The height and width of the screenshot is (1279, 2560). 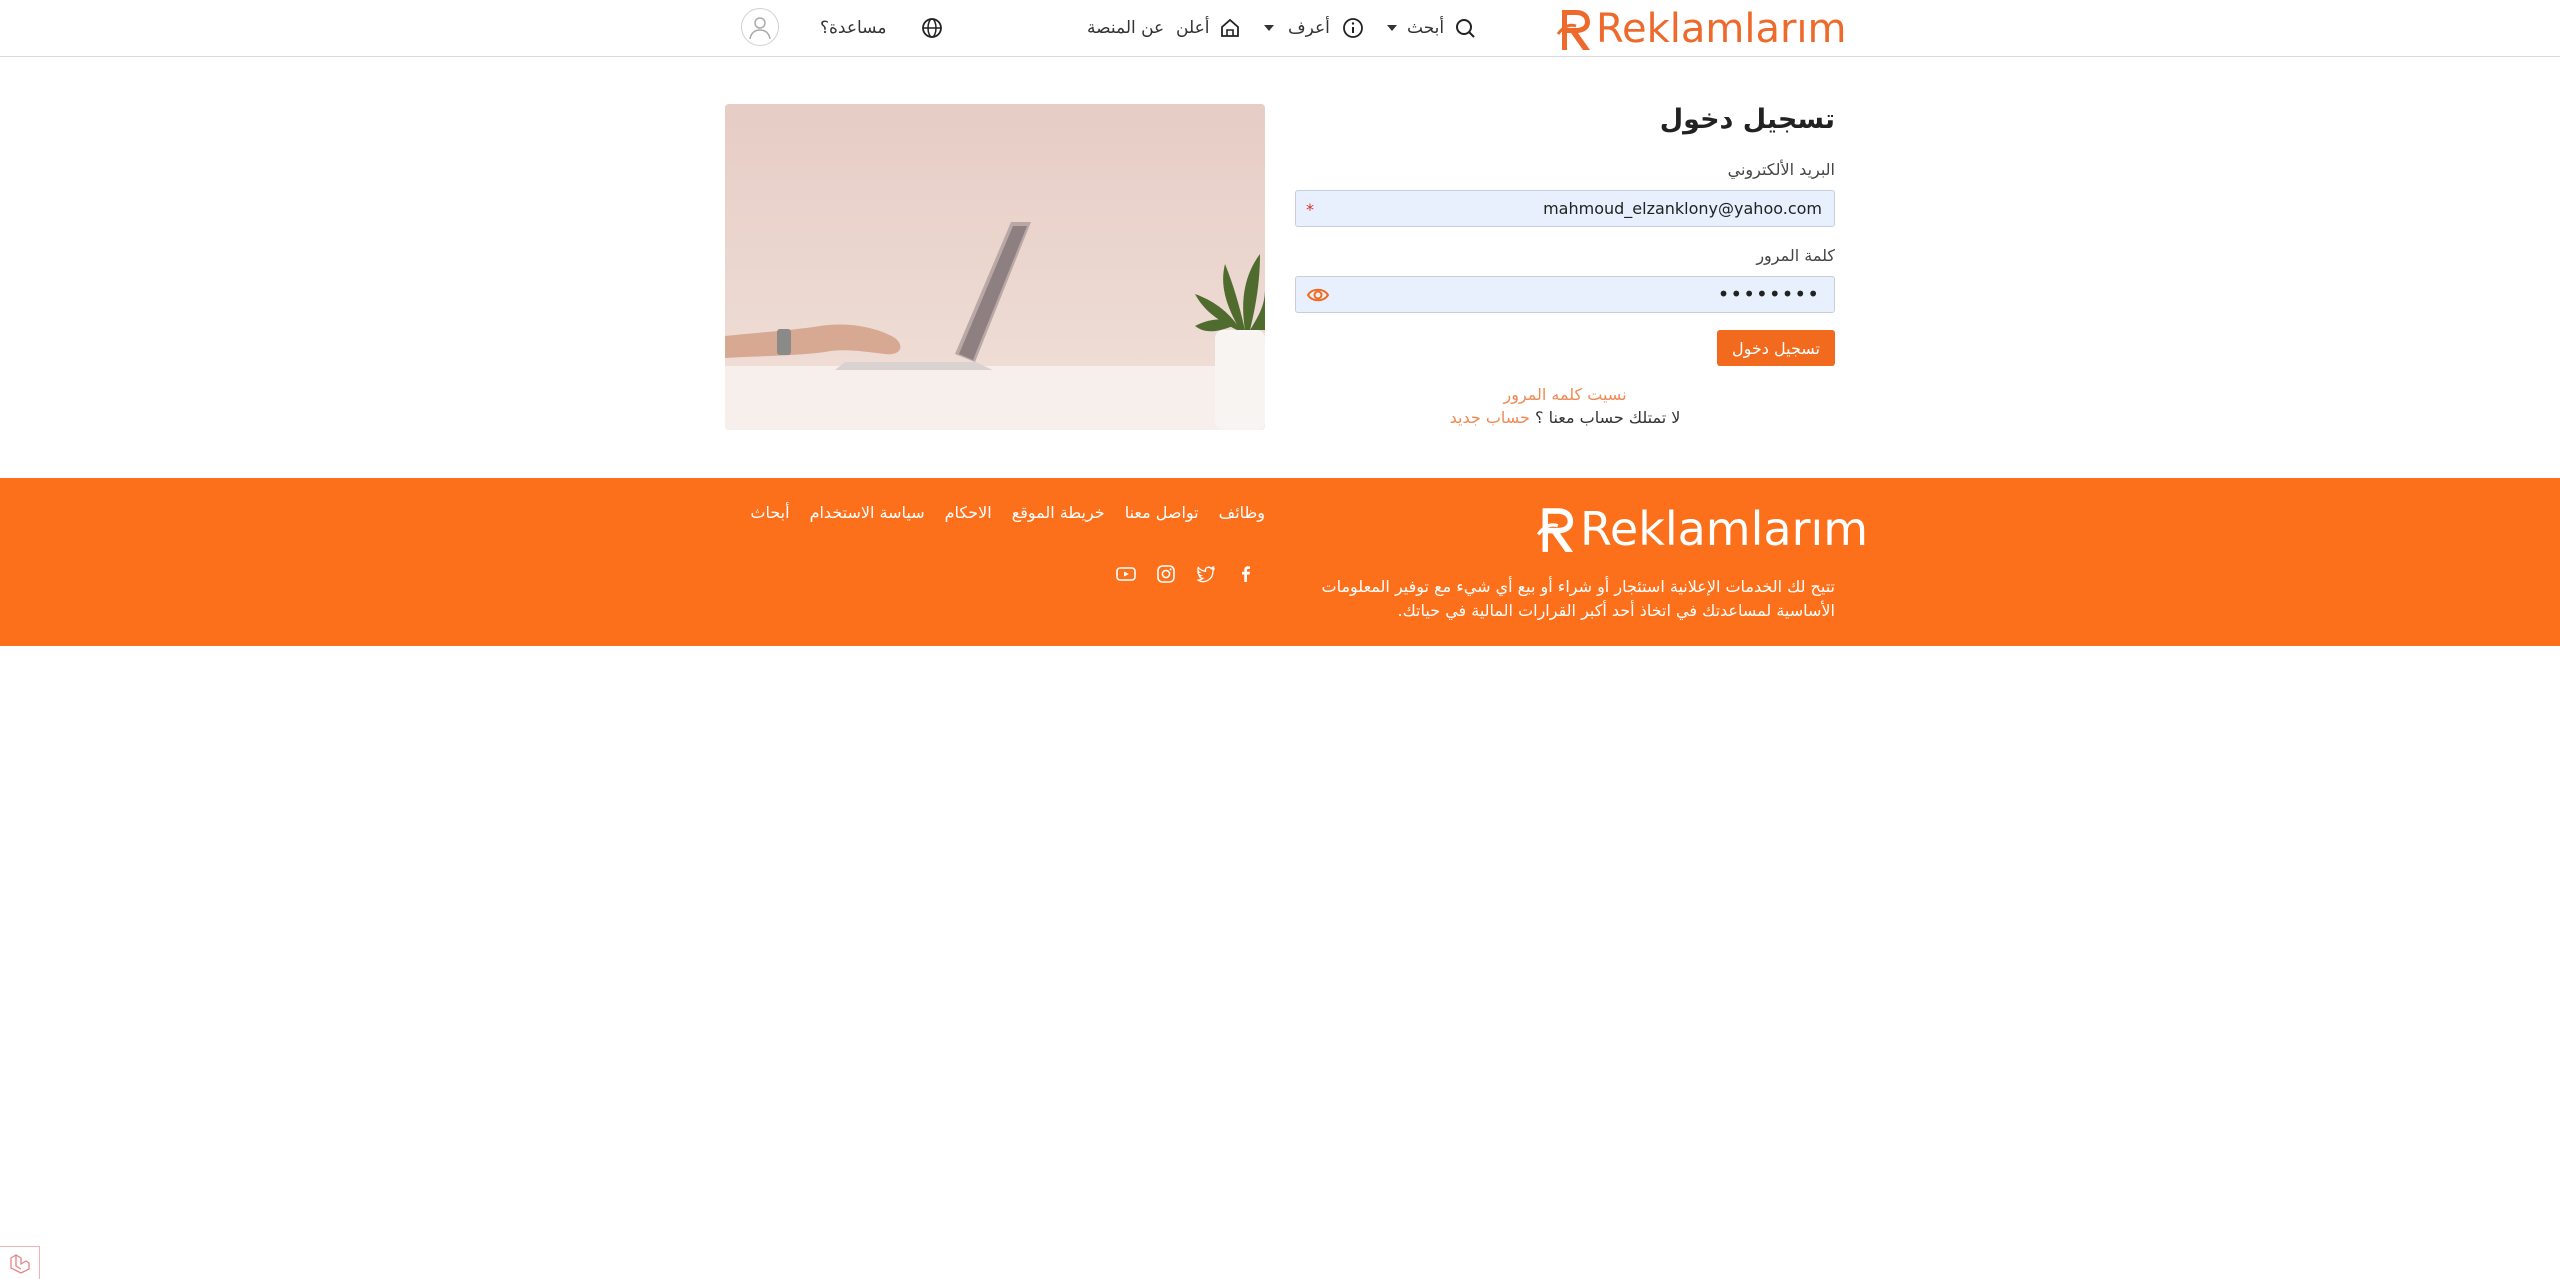 What do you see at coordinates (968, 512) in the screenshot?
I see `footer-link-terms: الاحكام` at bounding box center [968, 512].